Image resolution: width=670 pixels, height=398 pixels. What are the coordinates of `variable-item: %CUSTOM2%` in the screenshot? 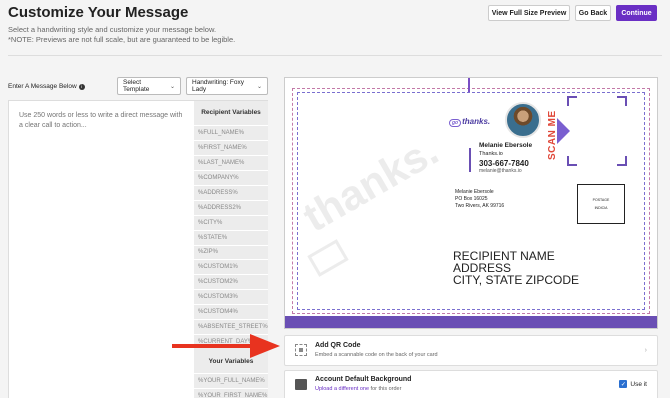 It's located at (231, 281).